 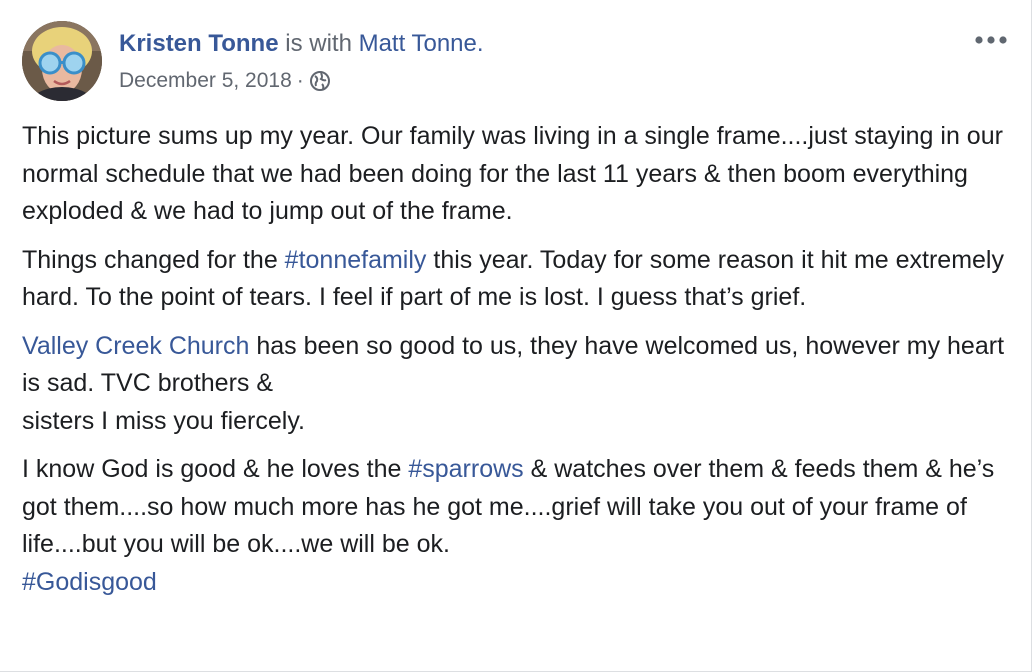 I want to click on paragraph-text: Things changed for the, so click(x=153, y=259).